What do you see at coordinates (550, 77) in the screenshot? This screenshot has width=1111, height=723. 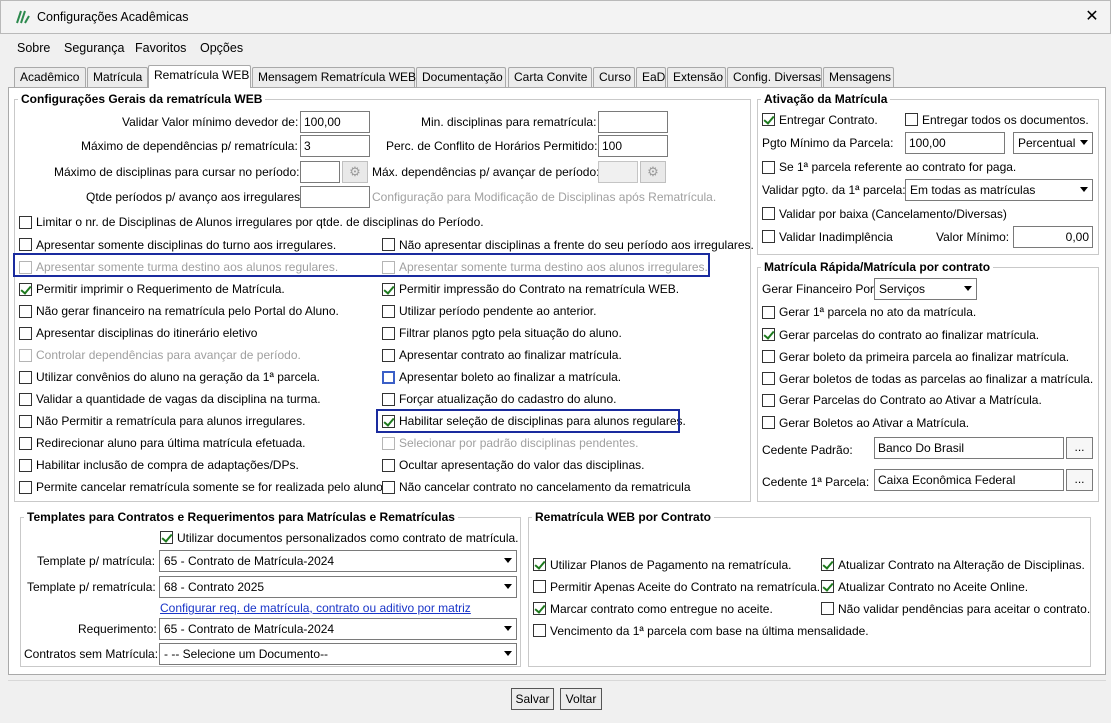 I see `tab-carta-convite: Carta Convite` at bounding box center [550, 77].